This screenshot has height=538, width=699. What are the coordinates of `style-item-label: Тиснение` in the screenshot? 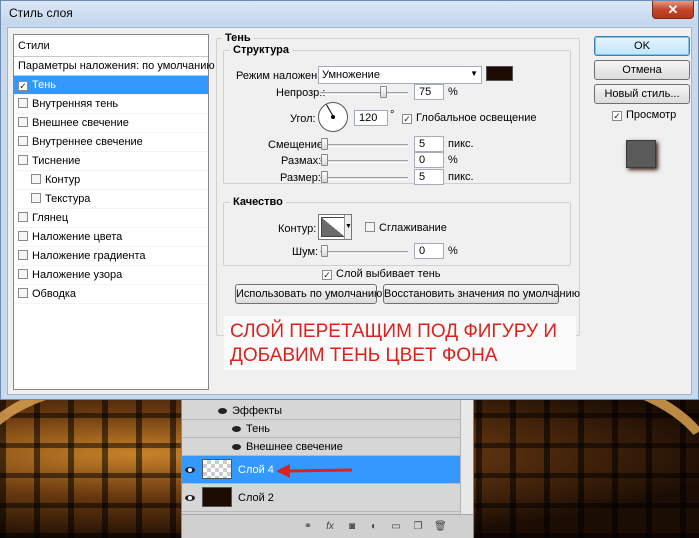 It's located at (56, 161).